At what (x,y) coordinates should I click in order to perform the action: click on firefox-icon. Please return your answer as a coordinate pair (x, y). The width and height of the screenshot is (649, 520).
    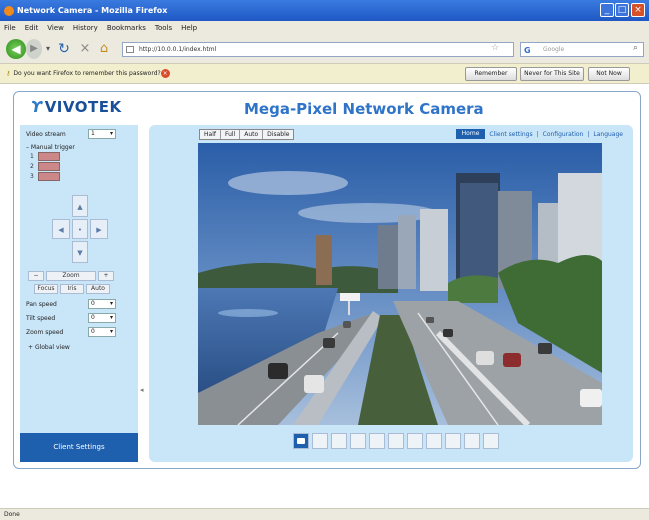
    Looking at the image, I should click on (9, 10).